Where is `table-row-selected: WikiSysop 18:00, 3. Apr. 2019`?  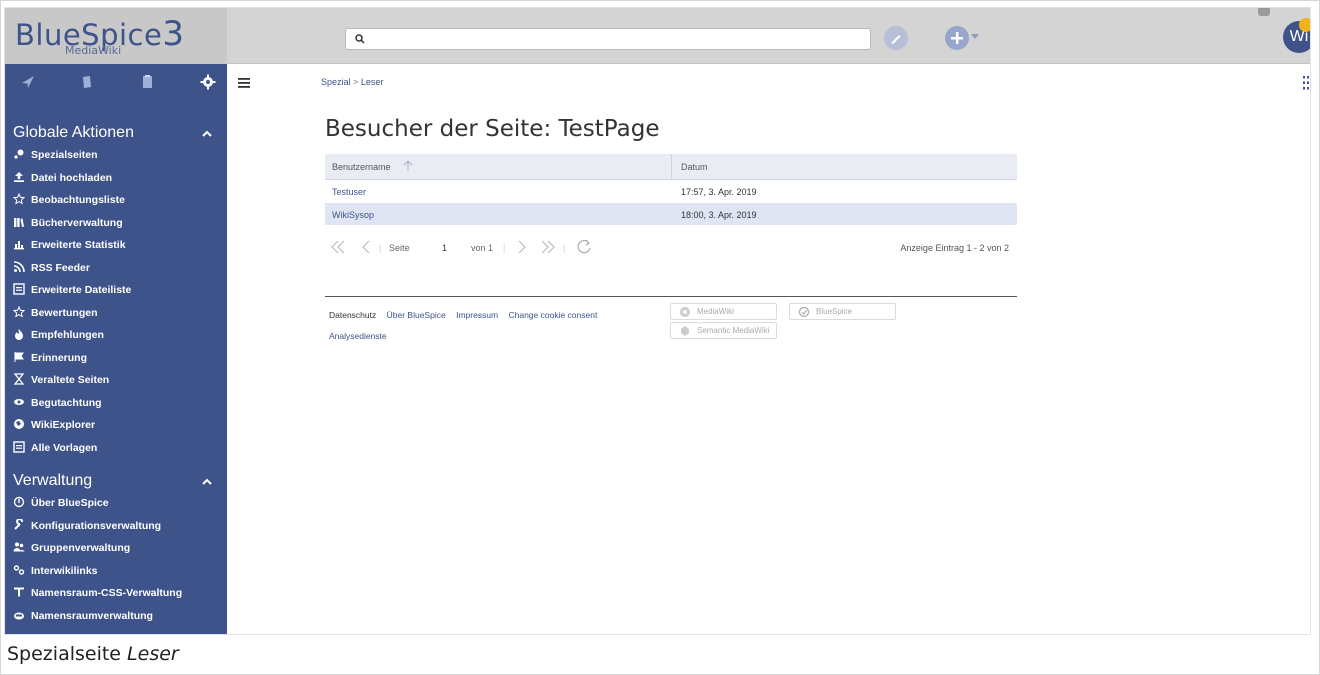 table-row-selected: WikiSysop 18:00, 3. Apr. 2019 is located at coordinates (671, 214).